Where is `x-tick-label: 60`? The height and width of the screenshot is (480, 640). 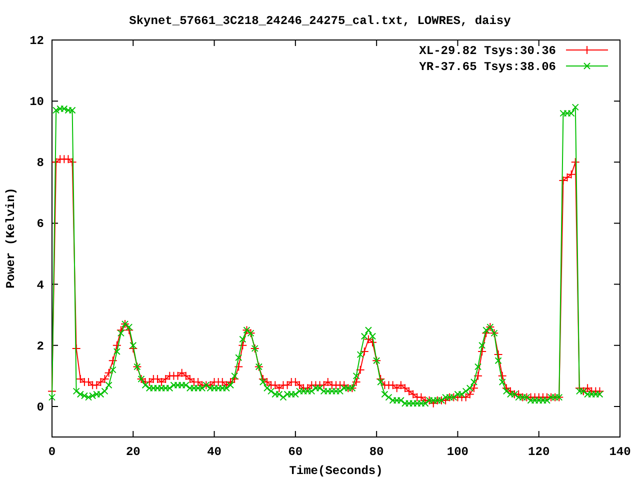
x-tick-label: 60 is located at coordinates (295, 452).